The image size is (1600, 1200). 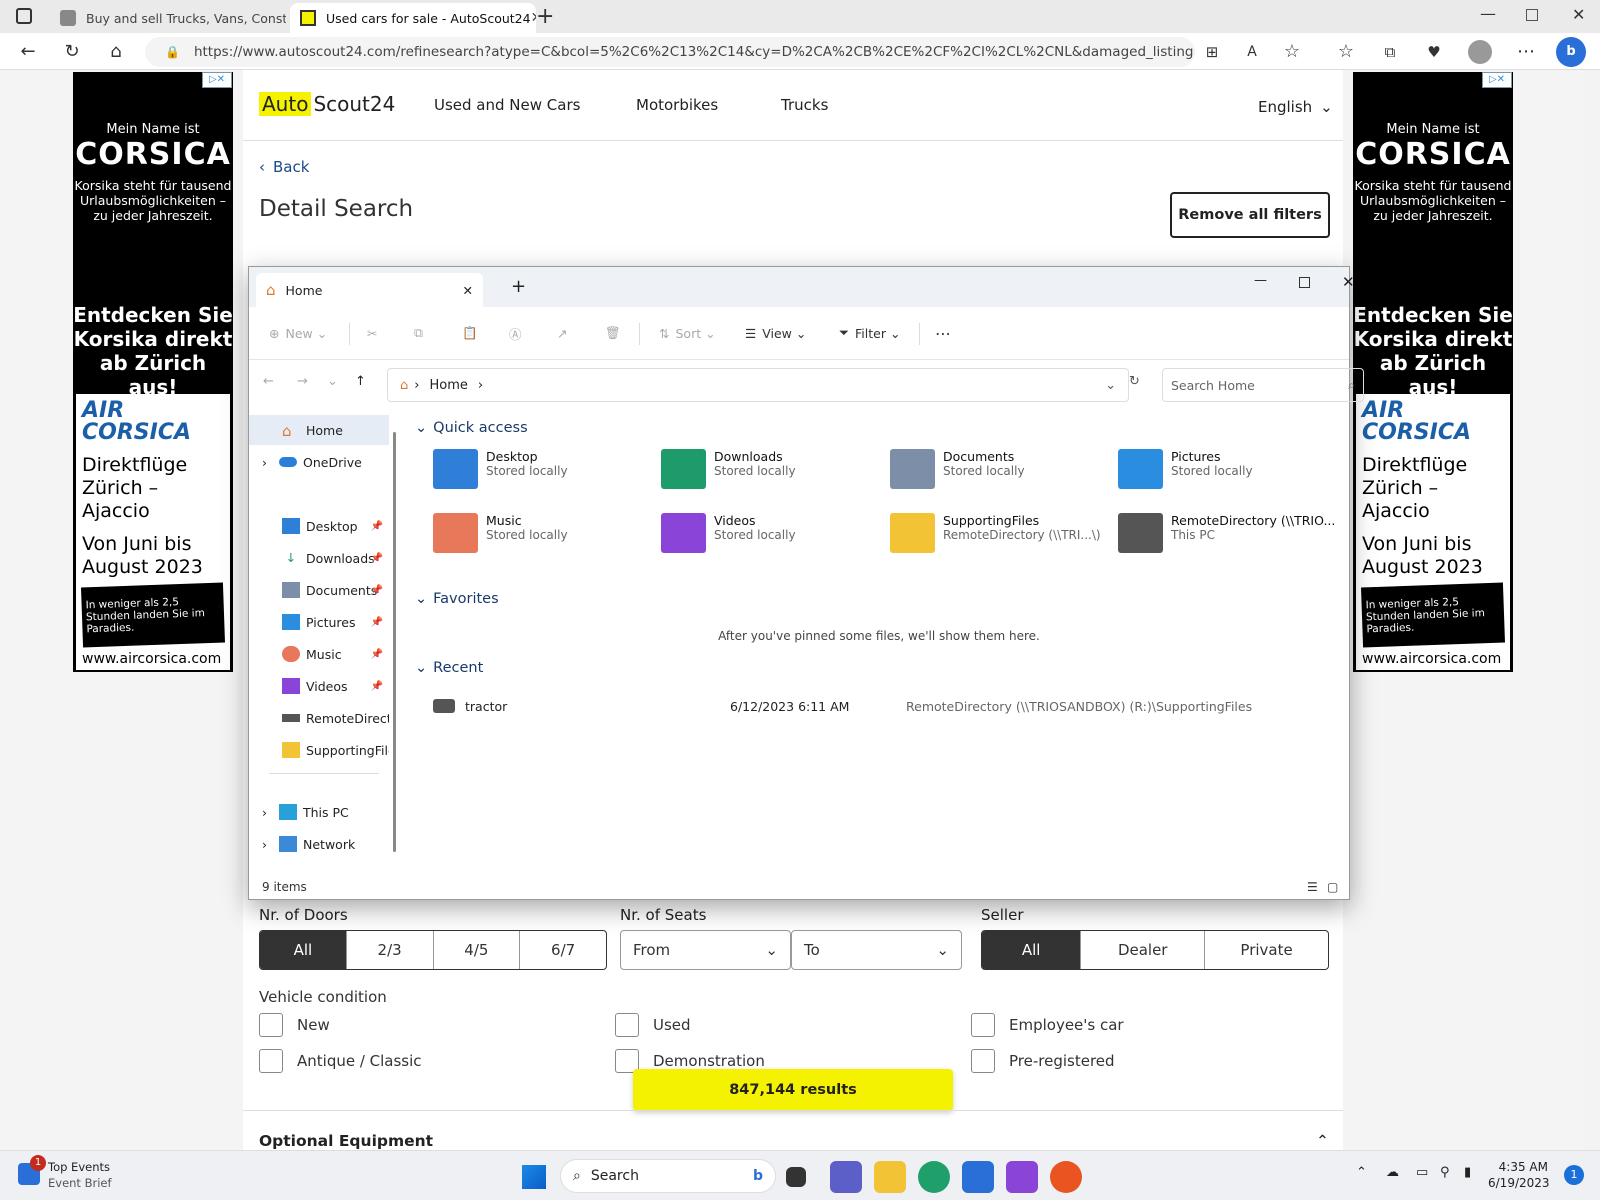 I want to click on optional-equipment-header: Optional Equipment ⌃, so click(x=794, y=1141).